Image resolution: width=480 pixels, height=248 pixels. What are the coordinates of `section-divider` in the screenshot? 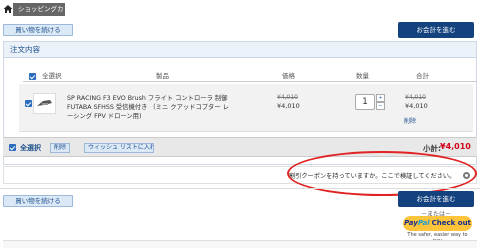 It's located at (240, 188).